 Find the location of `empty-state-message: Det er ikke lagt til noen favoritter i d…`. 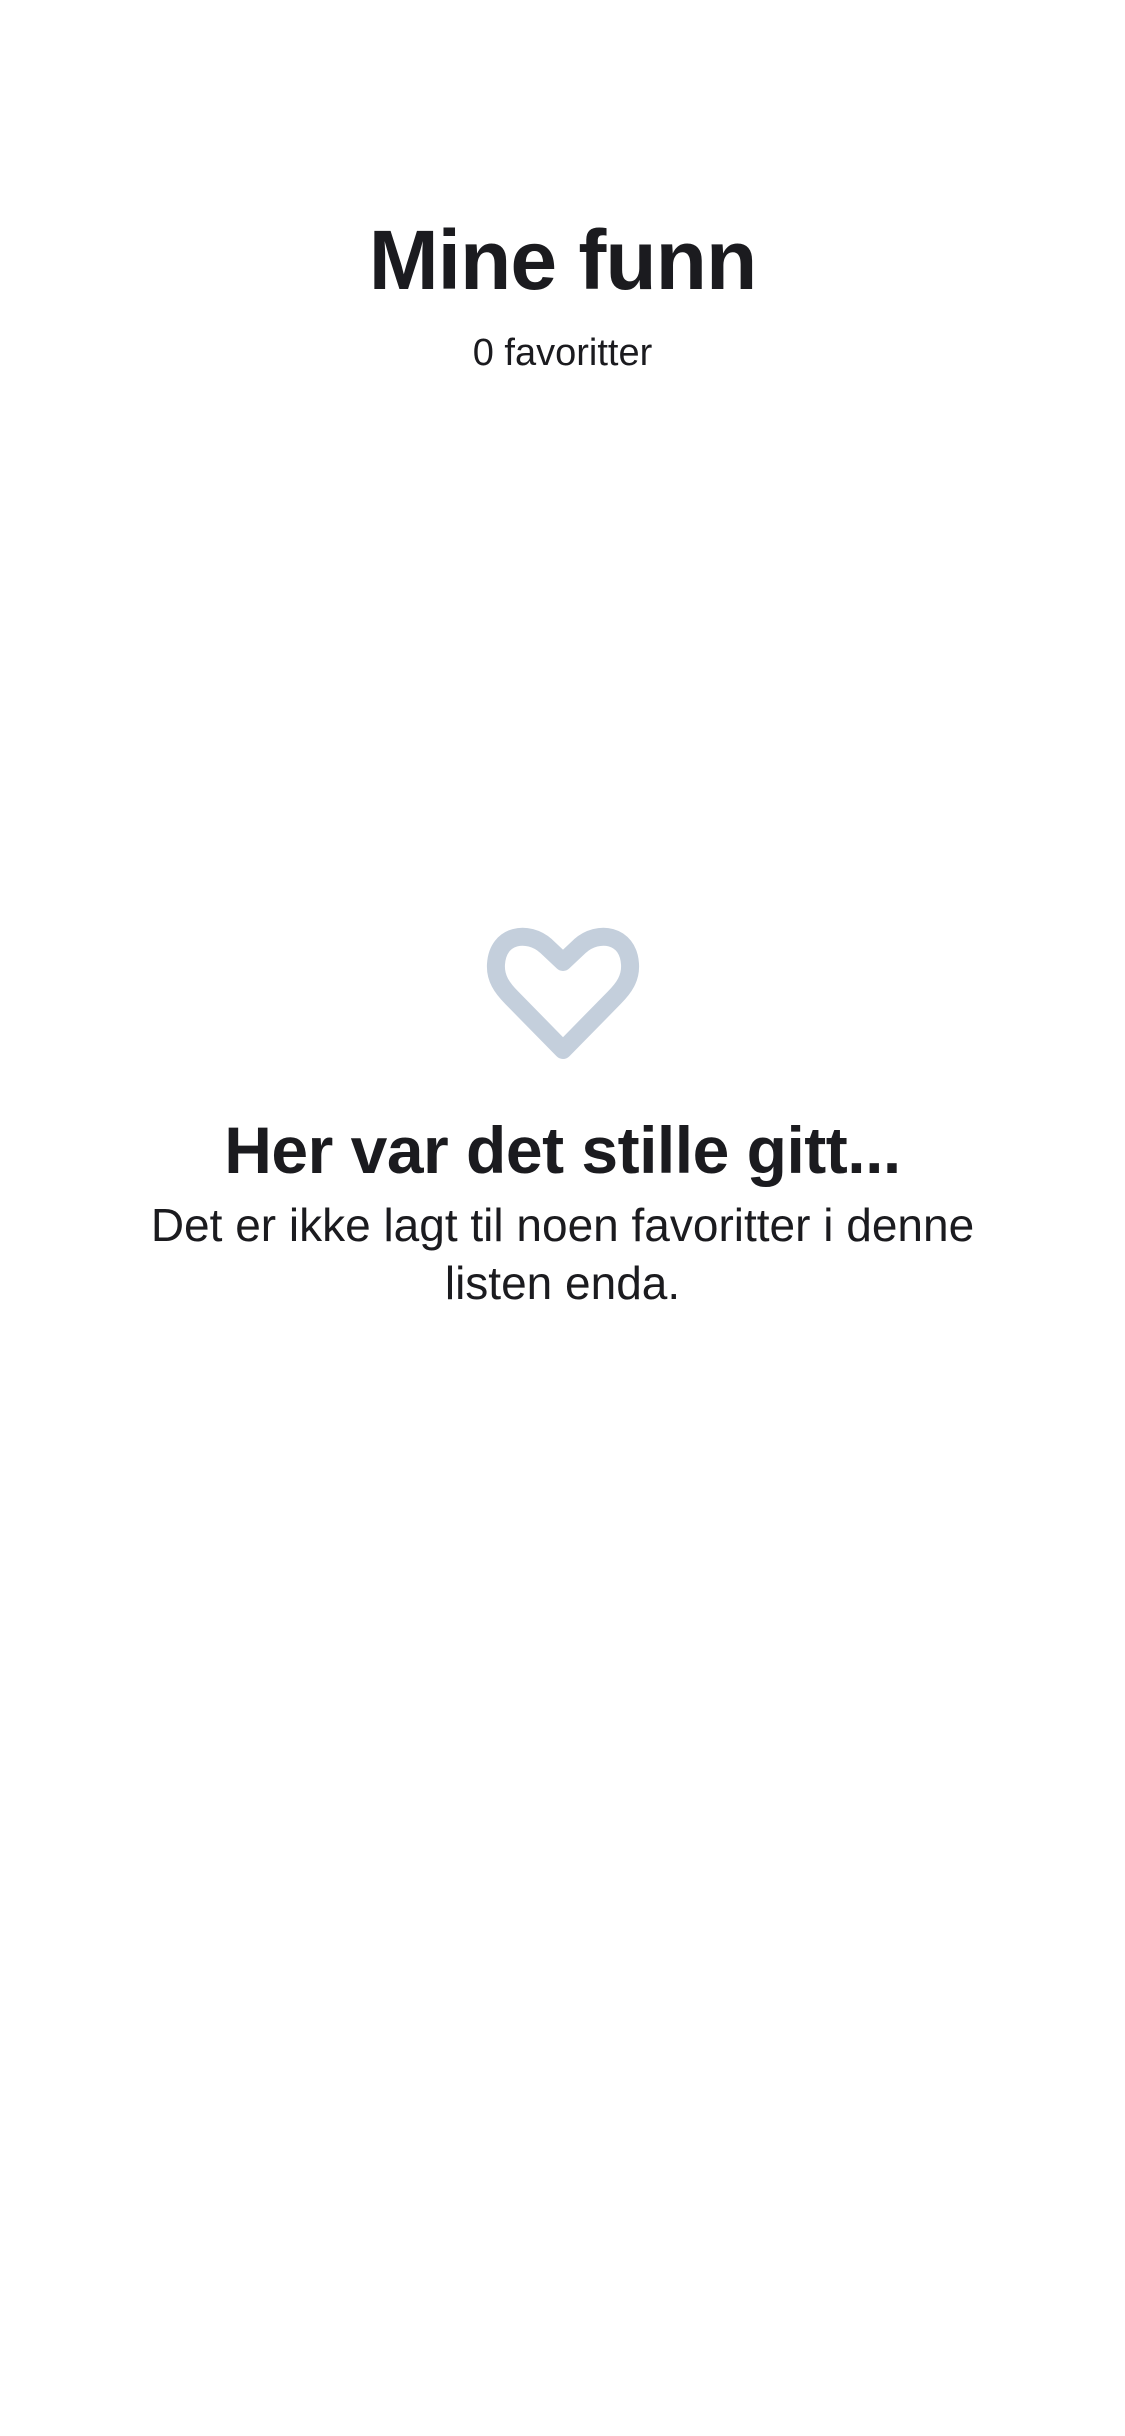

empty-state-message: Det er ikke lagt til noen favoritter i d… is located at coordinates (562, 1254).